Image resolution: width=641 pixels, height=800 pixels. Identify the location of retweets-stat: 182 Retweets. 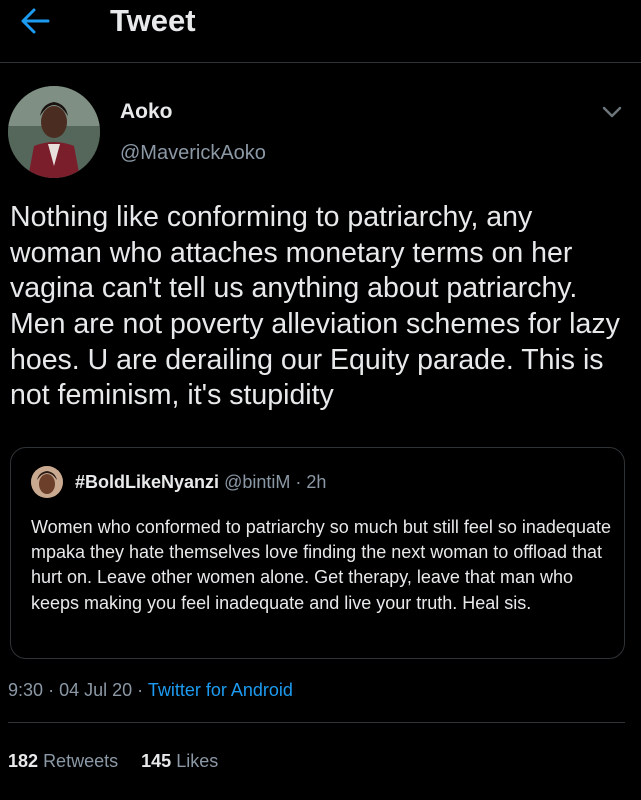
(63, 761).